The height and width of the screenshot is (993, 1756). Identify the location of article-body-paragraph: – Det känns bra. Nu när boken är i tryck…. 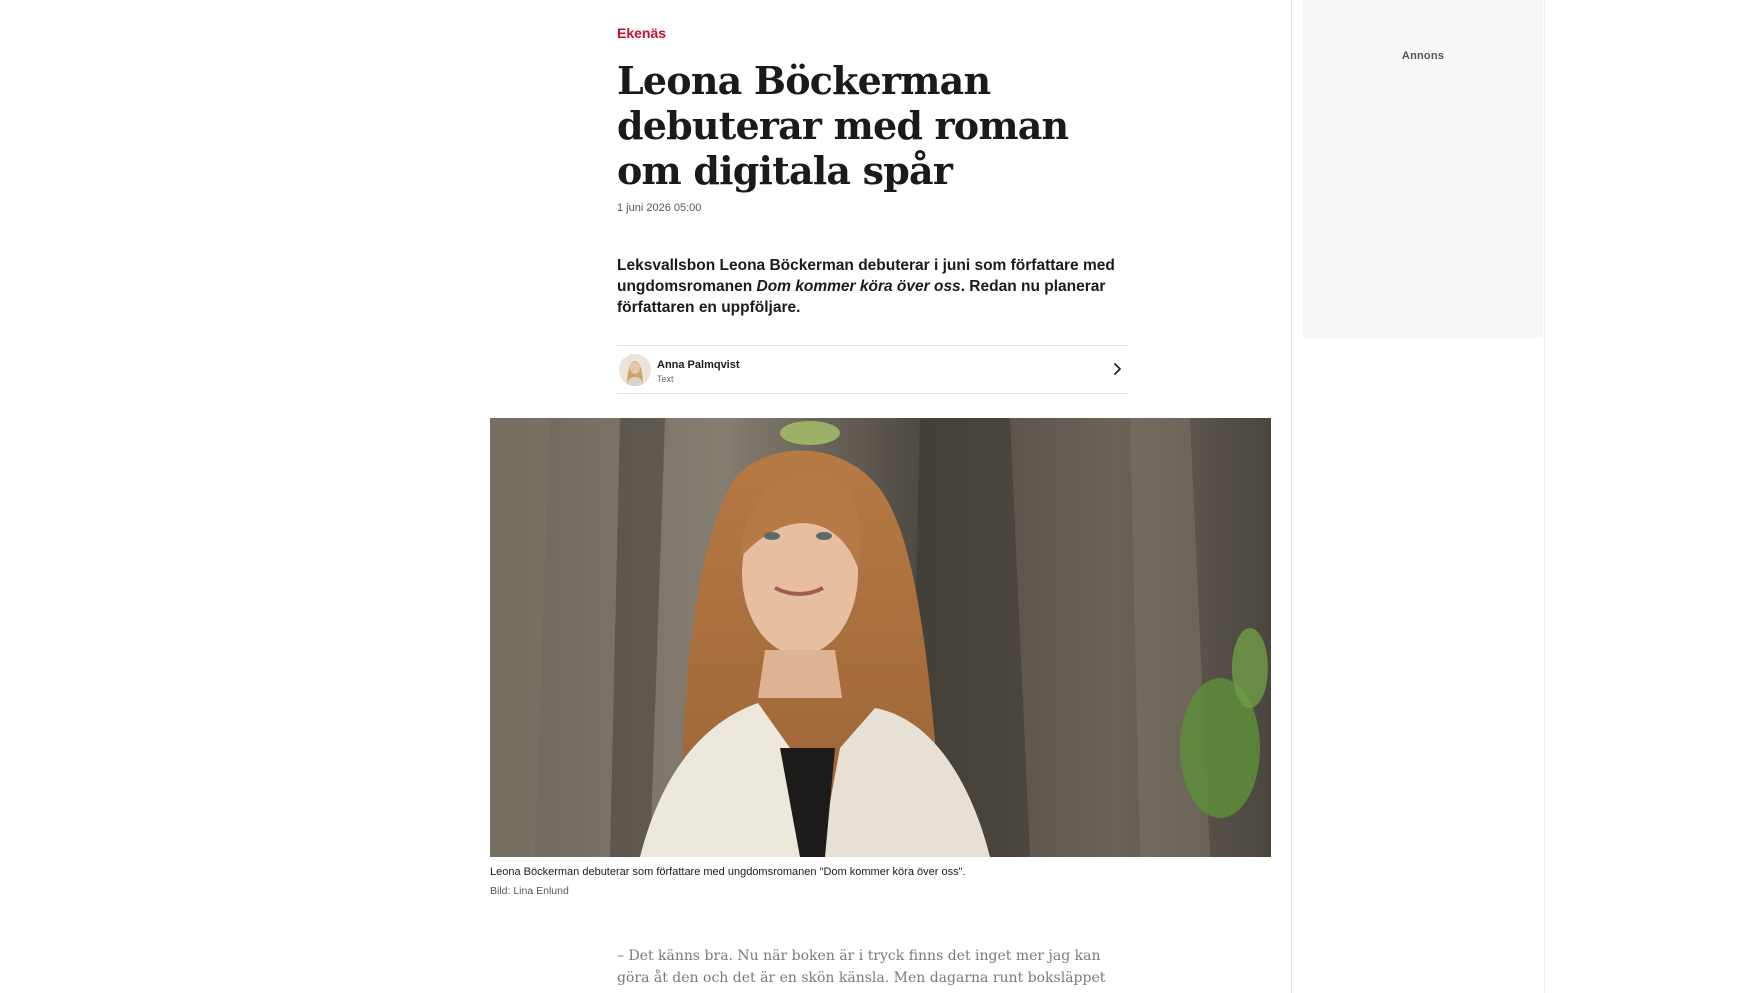
(861, 970).